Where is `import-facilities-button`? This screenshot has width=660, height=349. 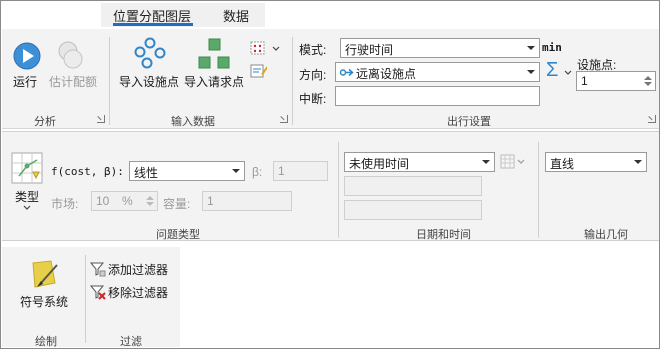 import-facilities-button is located at coordinates (150, 54).